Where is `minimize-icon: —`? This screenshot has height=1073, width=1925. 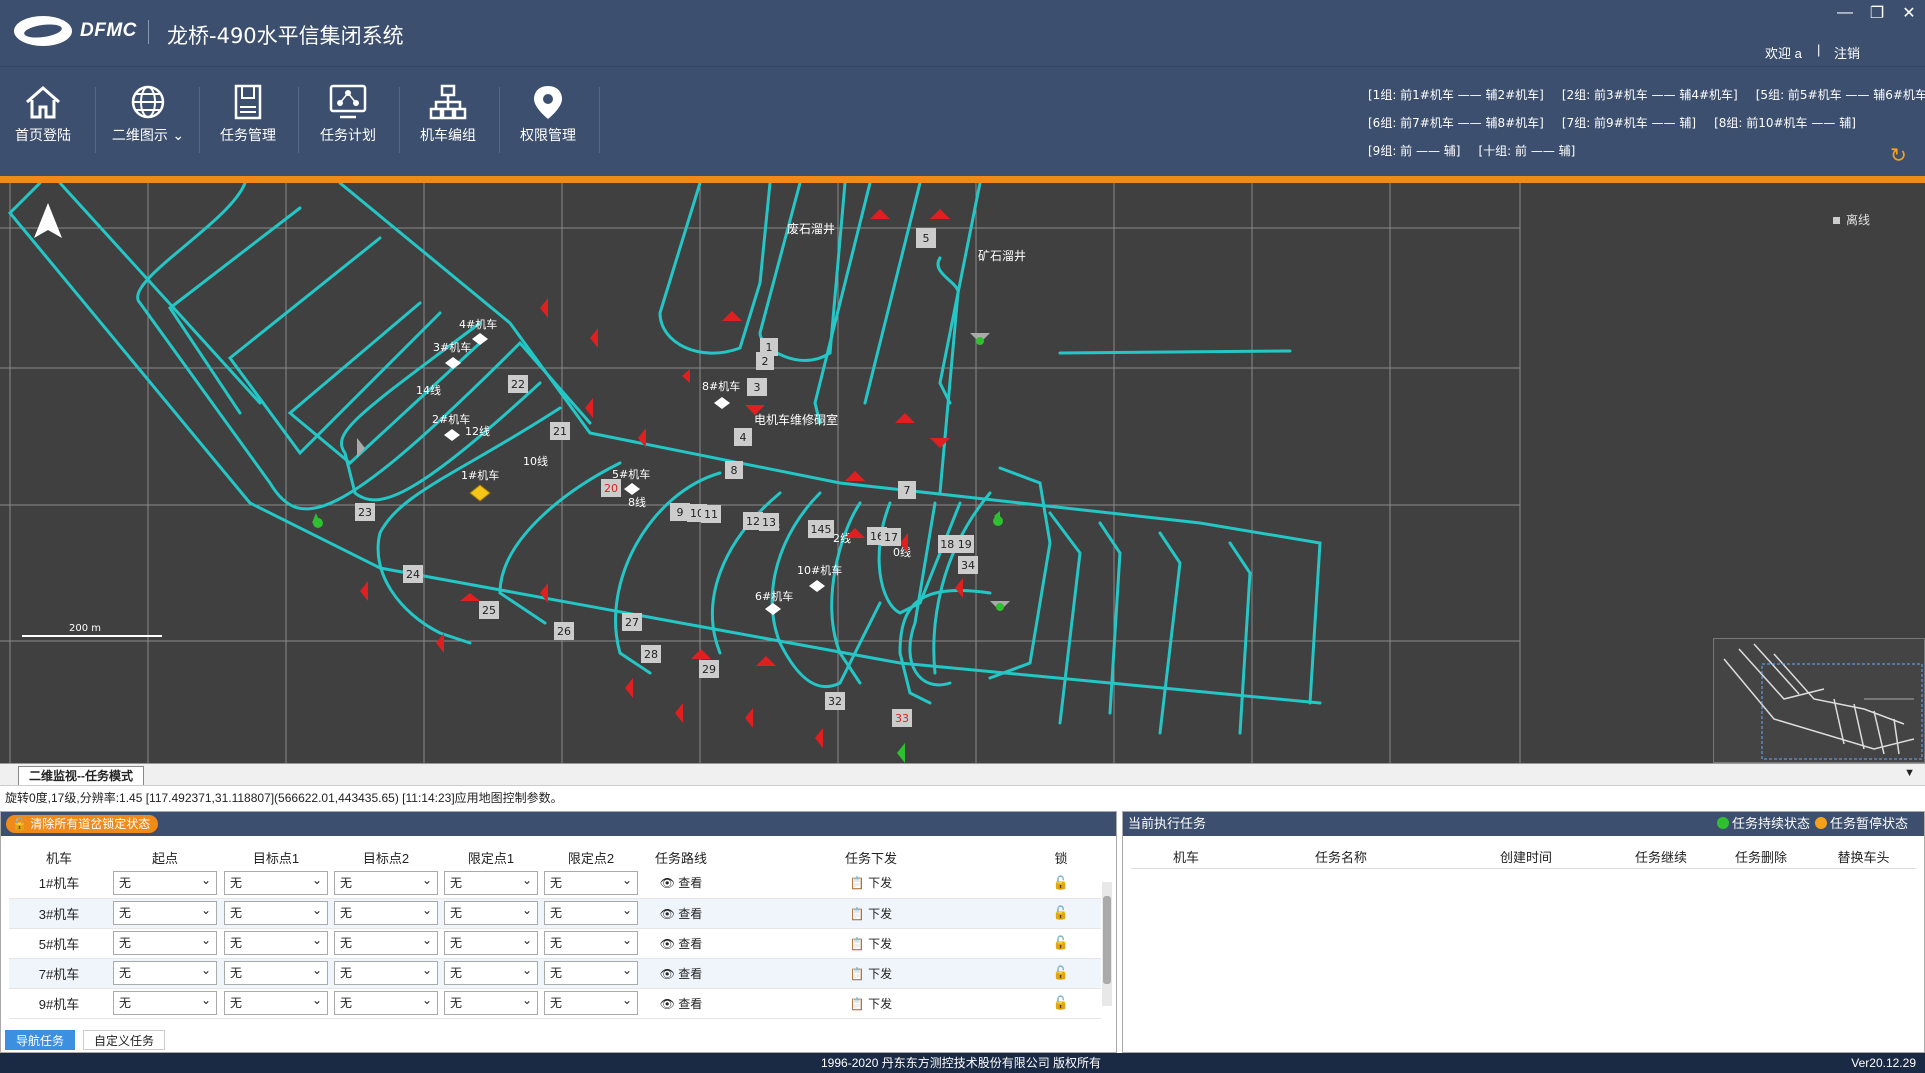 minimize-icon: — is located at coordinates (1845, 13).